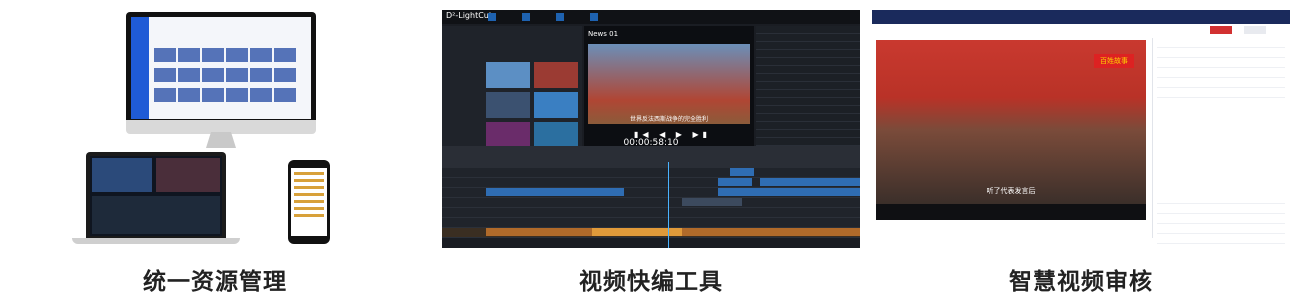 This screenshot has width=1306, height=308. I want to click on laptop, so click(156, 198).